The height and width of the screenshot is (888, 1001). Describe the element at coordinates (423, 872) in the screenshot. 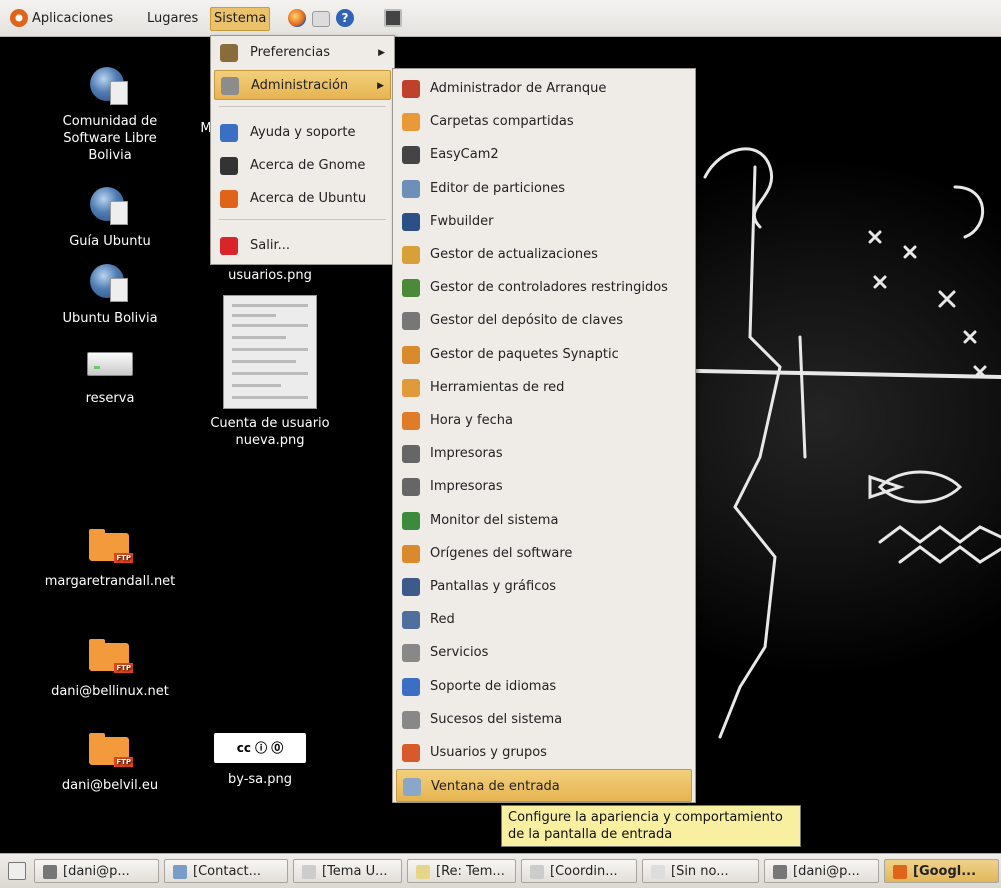

I see `compose-icon` at that location.